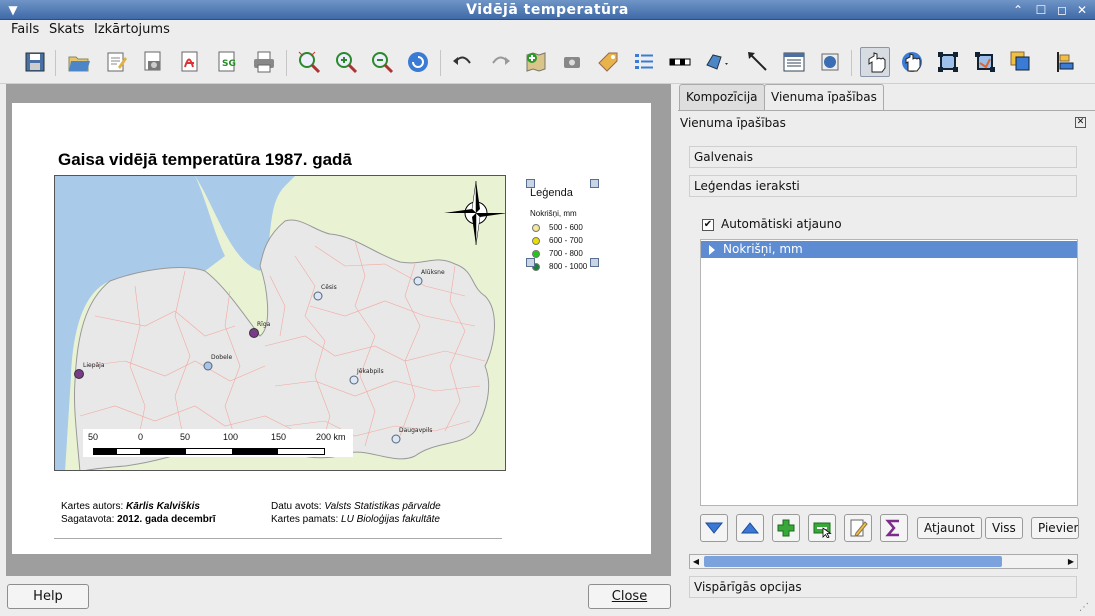 The width and height of the screenshot is (1095, 616). I want to click on auto-update-label: Automātiski atjaunot, so click(781, 224).